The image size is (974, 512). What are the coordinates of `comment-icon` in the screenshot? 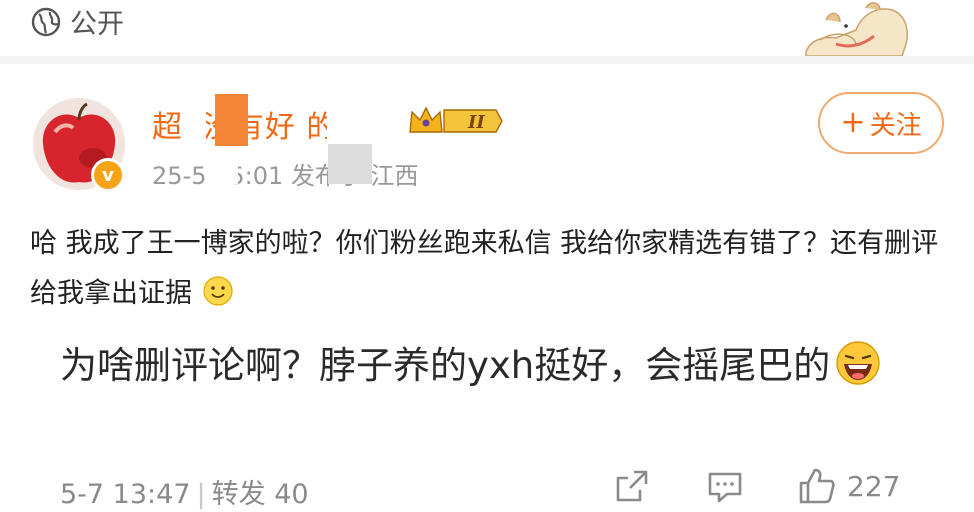 It's located at (725, 487).